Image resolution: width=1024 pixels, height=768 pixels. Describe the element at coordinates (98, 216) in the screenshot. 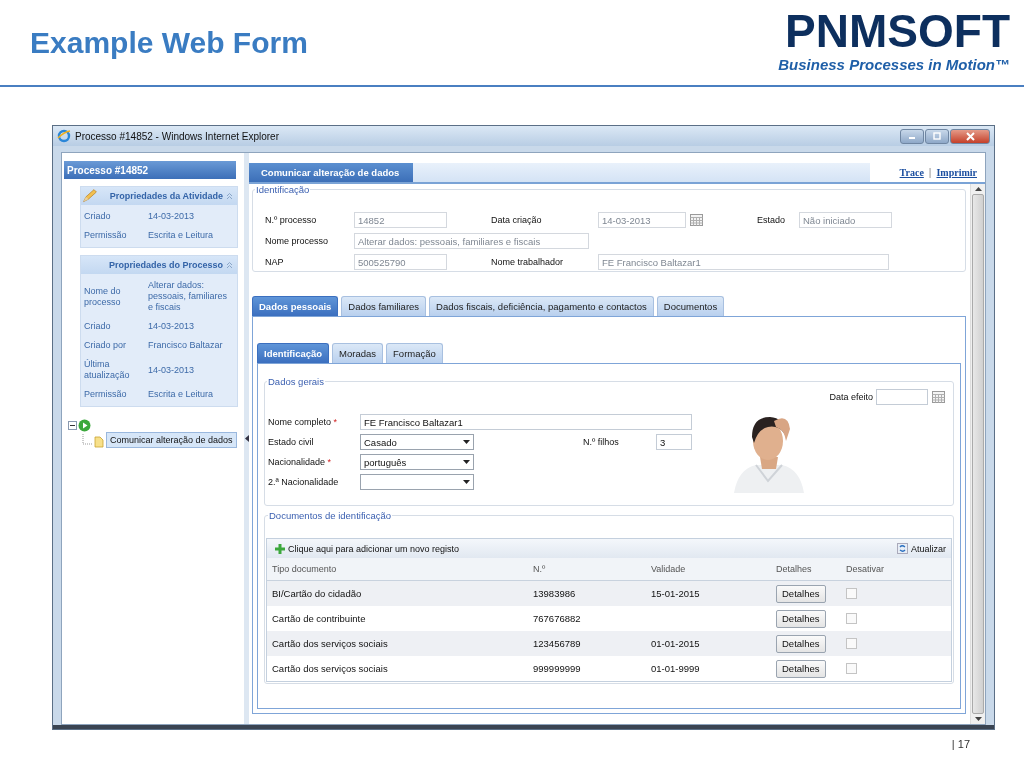

I see `property-label: Criado` at that location.